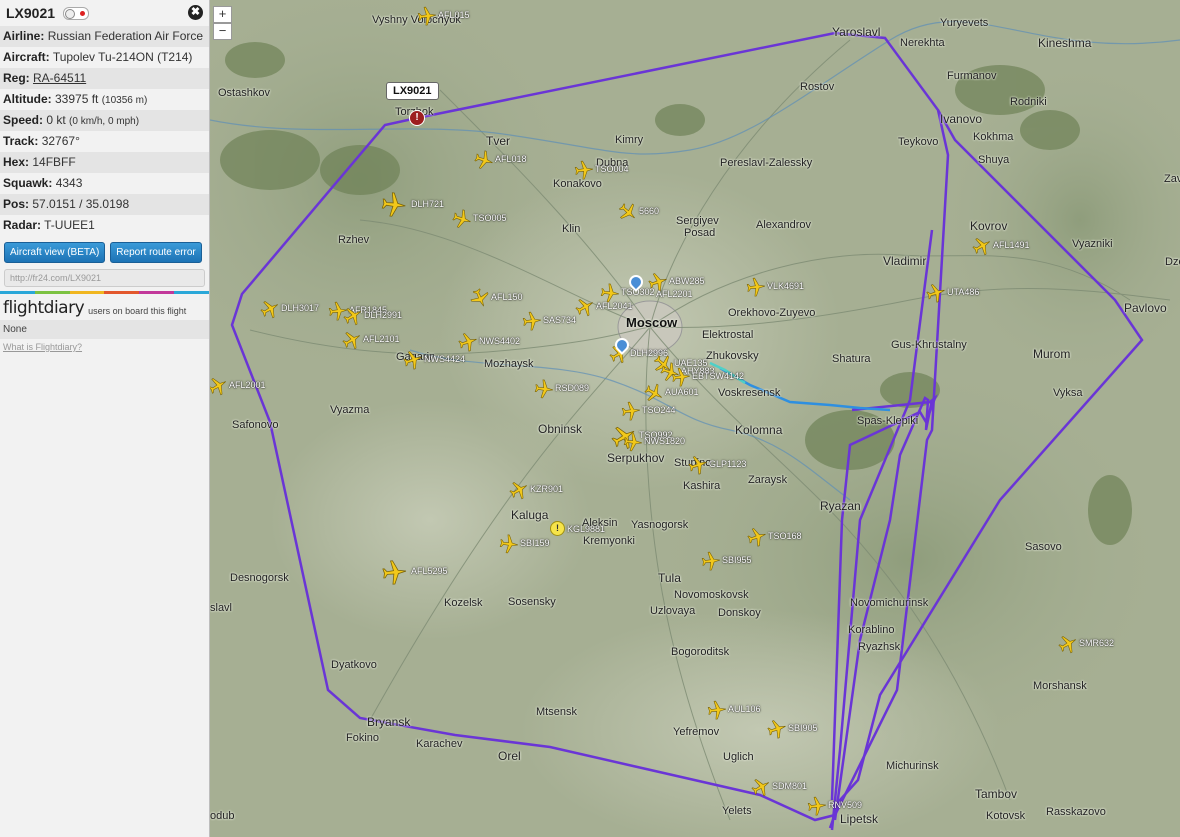  What do you see at coordinates (964, 23) in the screenshot?
I see `city-label: Yuryevets` at bounding box center [964, 23].